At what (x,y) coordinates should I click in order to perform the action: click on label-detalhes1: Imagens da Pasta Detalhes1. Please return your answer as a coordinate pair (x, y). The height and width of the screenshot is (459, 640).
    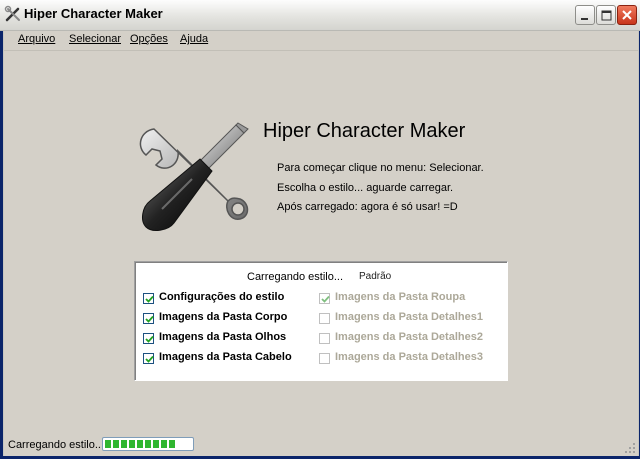
    Looking at the image, I should click on (409, 317).